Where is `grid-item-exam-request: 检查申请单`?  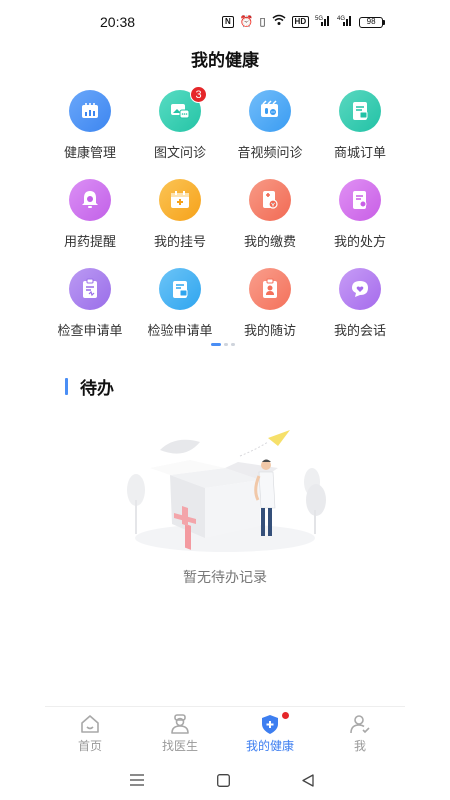 grid-item-exam-request: 检查申请单 is located at coordinates (90, 304).